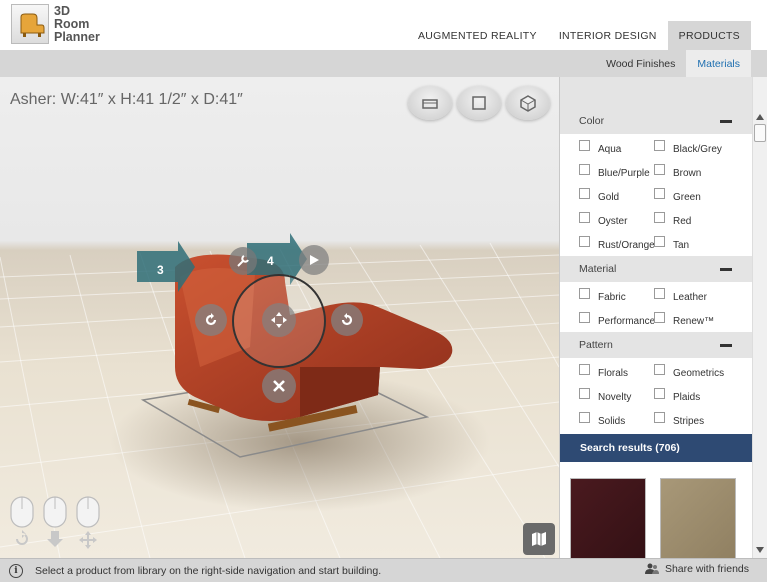 This screenshot has height=582, width=767. What do you see at coordinates (656, 448) in the screenshot?
I see `search-results-header: Search results (706)` at bounding box center [656, 448].